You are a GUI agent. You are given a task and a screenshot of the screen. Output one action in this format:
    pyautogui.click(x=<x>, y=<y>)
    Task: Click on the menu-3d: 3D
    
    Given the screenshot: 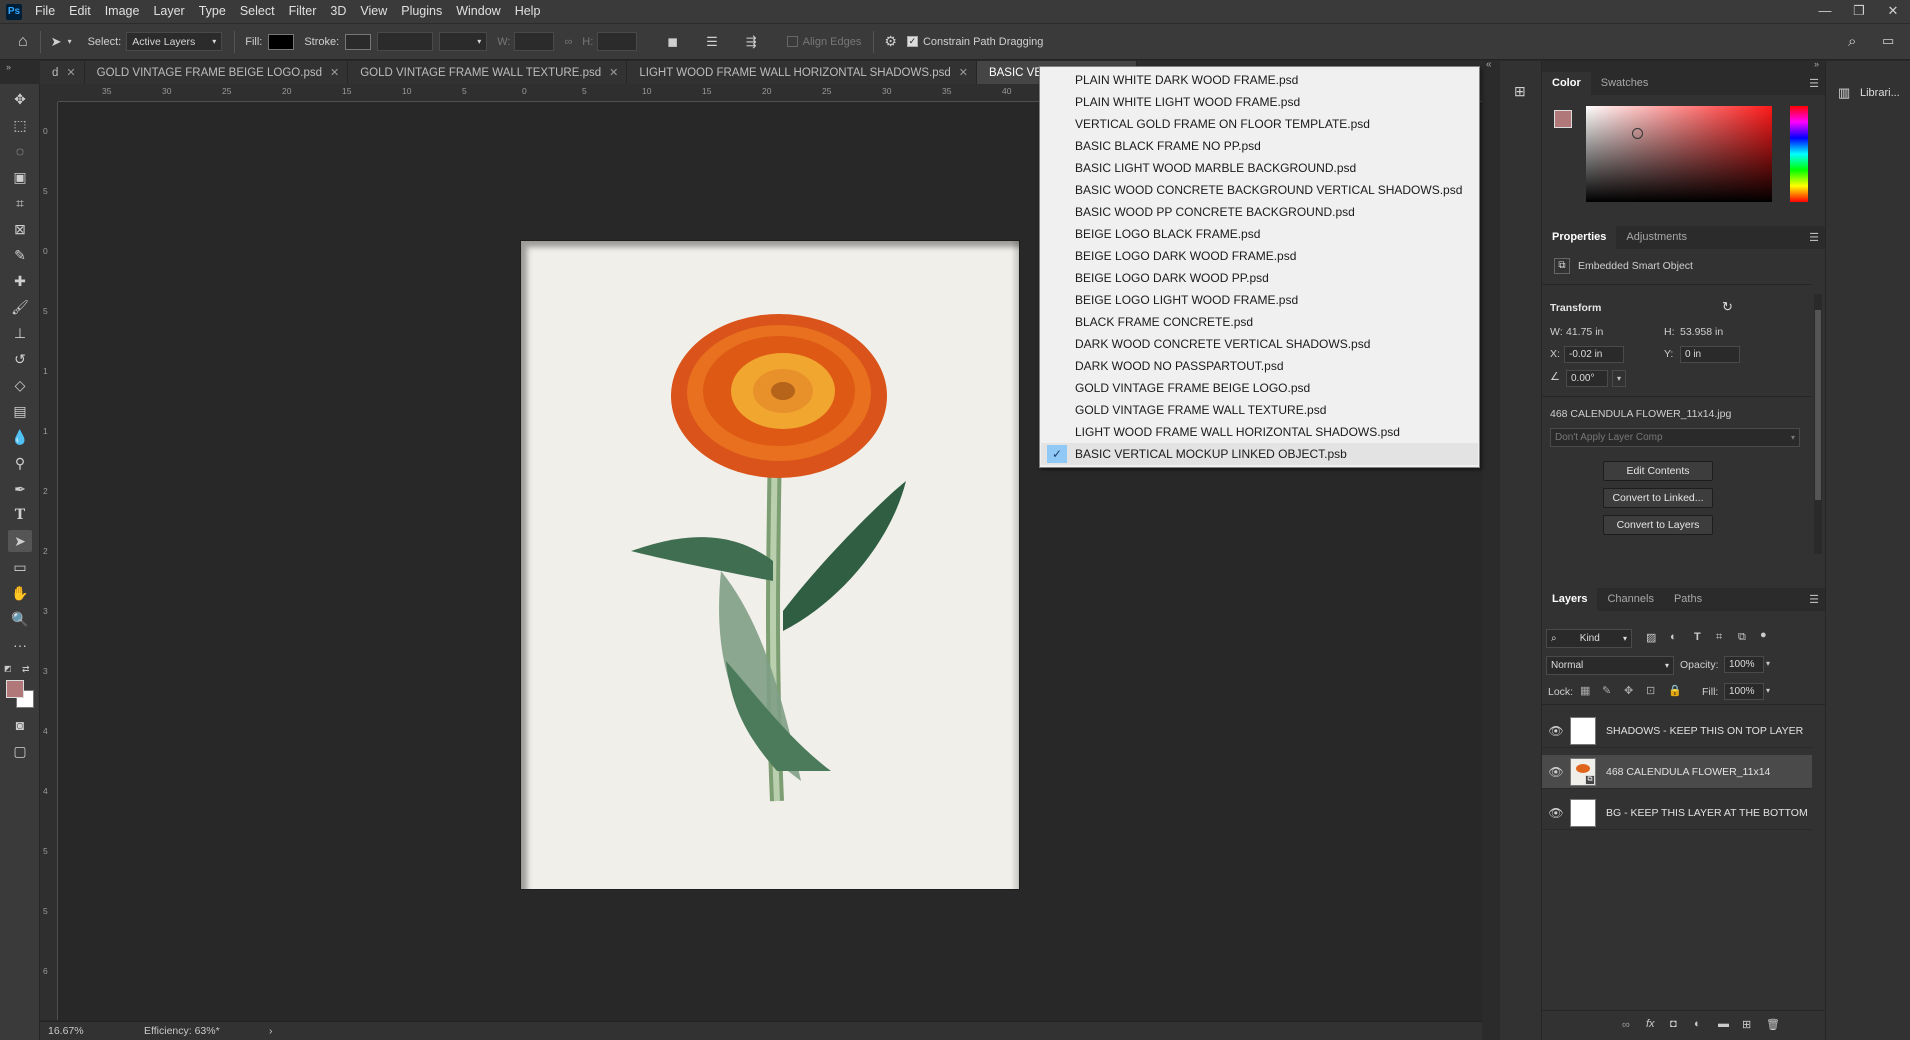 What is the action you would take?
    pyautogui.click(x=338, y=11)
    